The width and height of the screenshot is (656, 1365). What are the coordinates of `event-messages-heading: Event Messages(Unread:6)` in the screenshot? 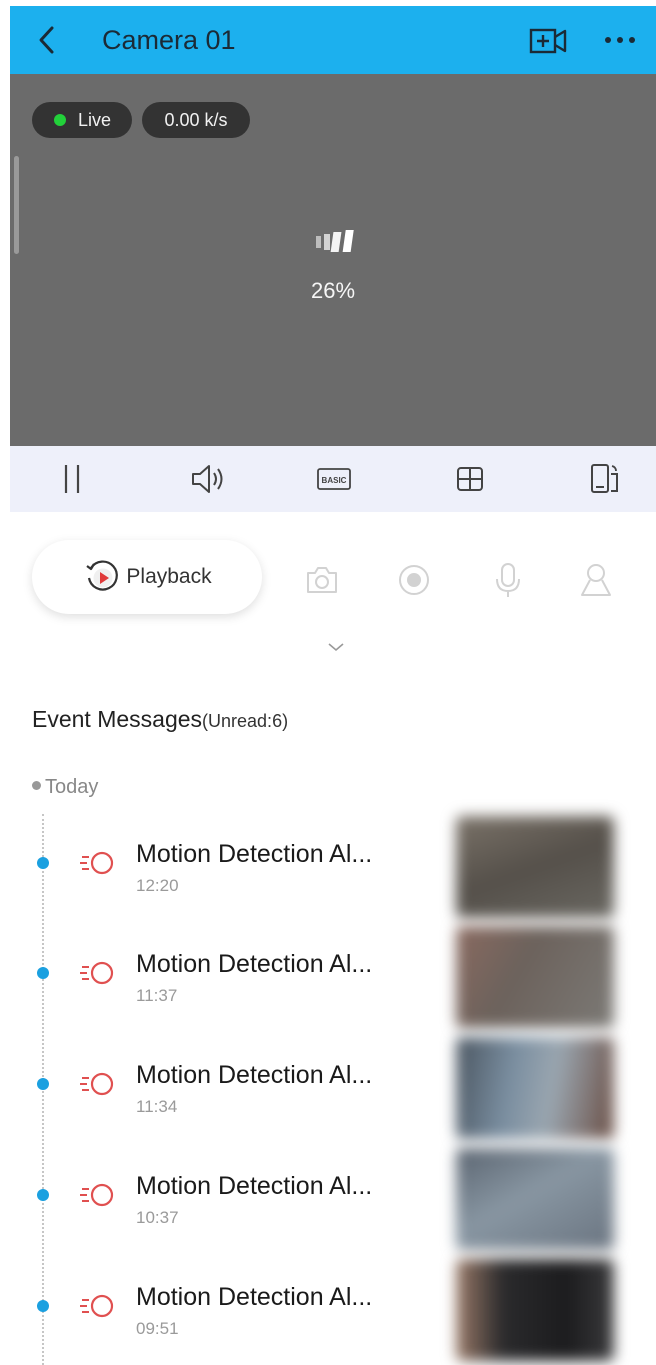 It's located at (160, 719).